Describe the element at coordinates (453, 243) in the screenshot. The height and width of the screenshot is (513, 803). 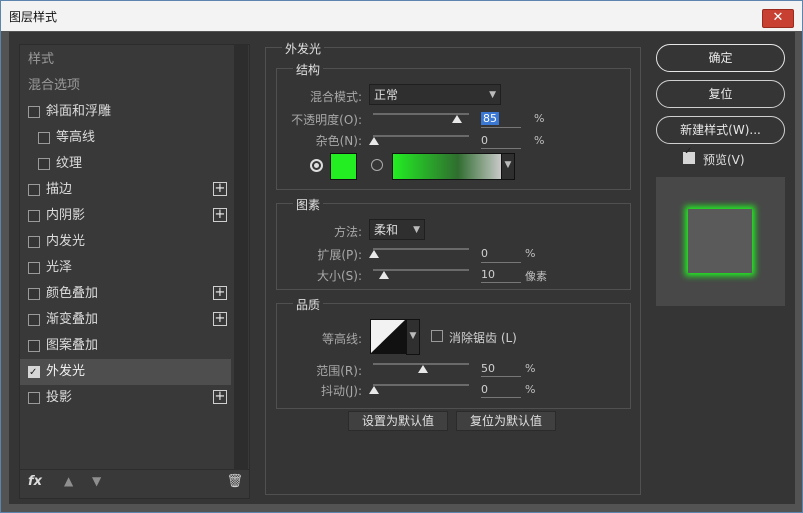
I see `elements-group: 图素 方法: 柔和 ▼ 扩展(P): 0 % 大小(S): 10 像素` at that location.